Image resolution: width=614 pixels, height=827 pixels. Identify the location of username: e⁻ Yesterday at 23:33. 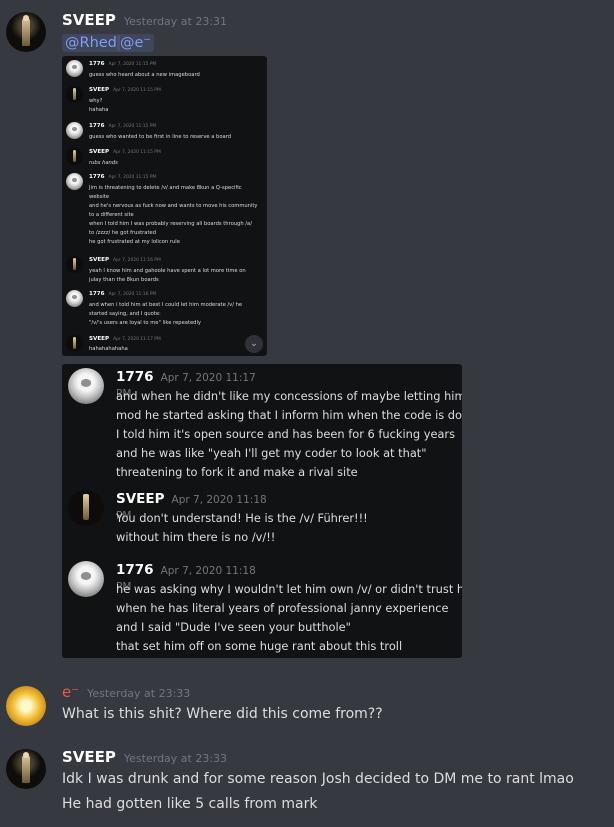
(126, 692).